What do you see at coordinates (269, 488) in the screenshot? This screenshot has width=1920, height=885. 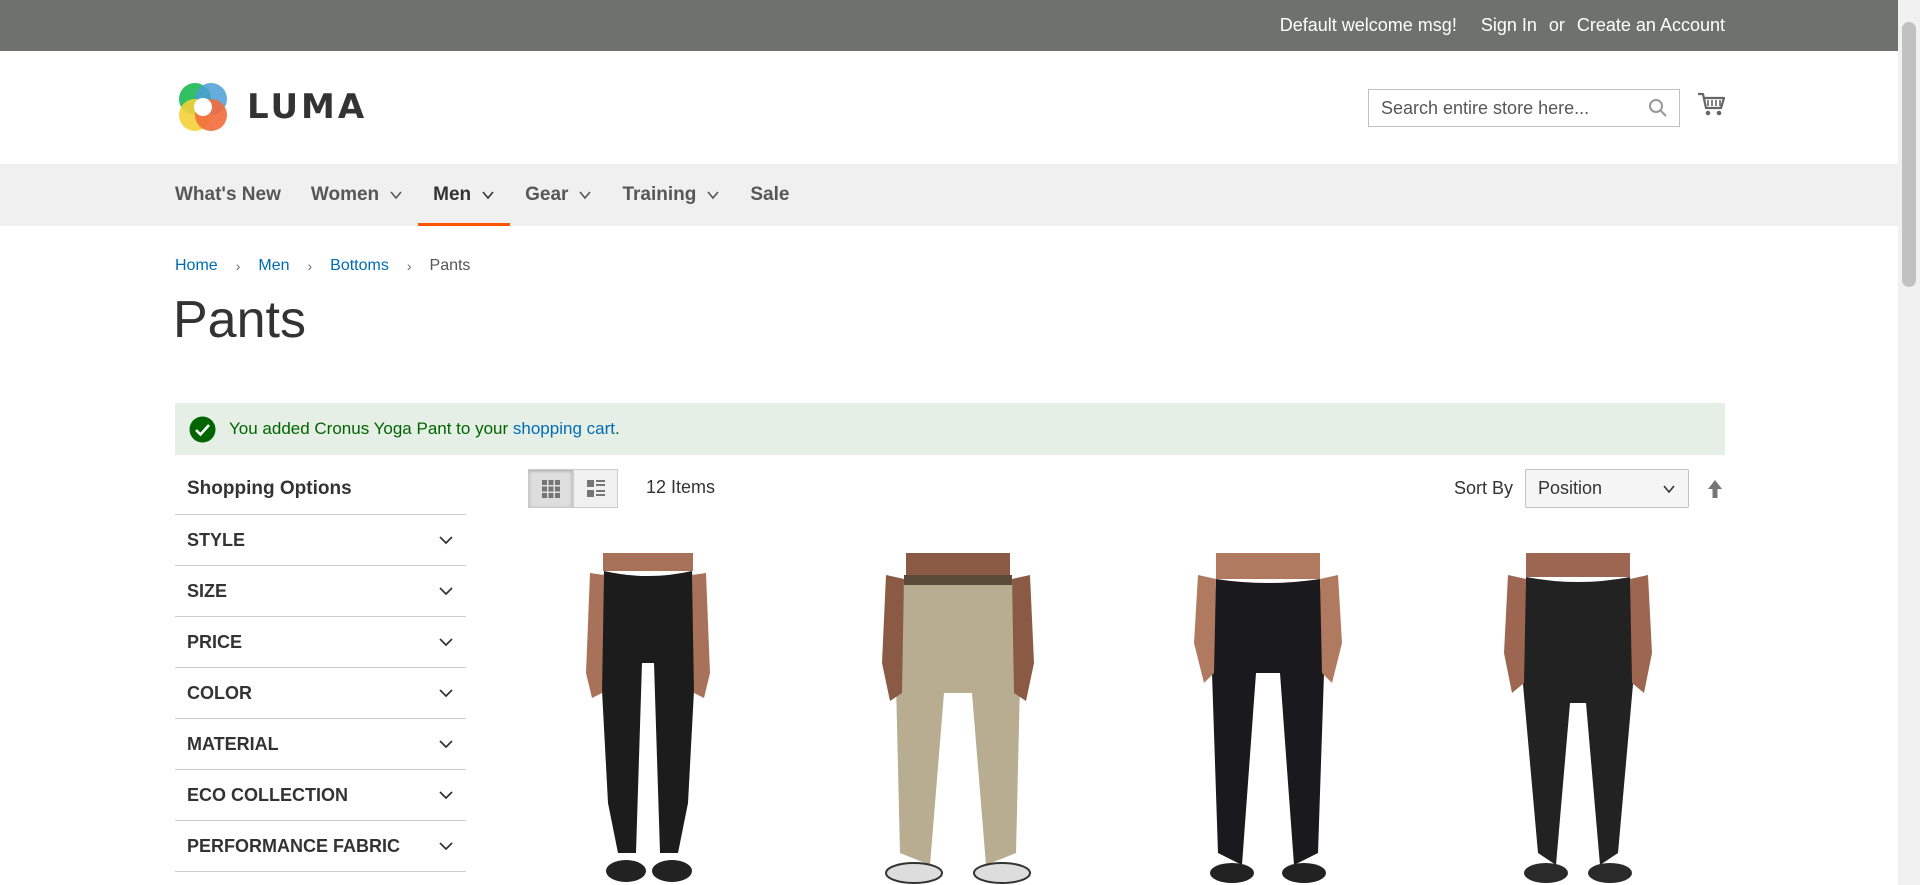 I see `shopping-options-title: Shopping Options` at bounding box center [269, 488].